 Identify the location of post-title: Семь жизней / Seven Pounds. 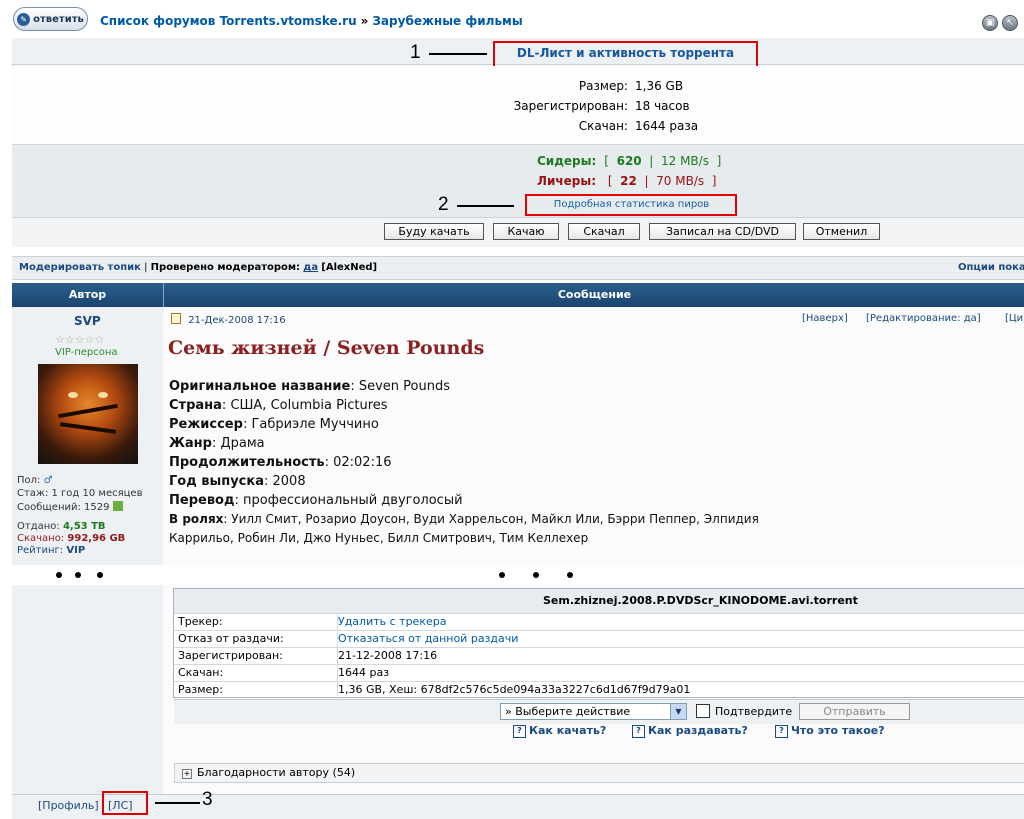
(326, 348).